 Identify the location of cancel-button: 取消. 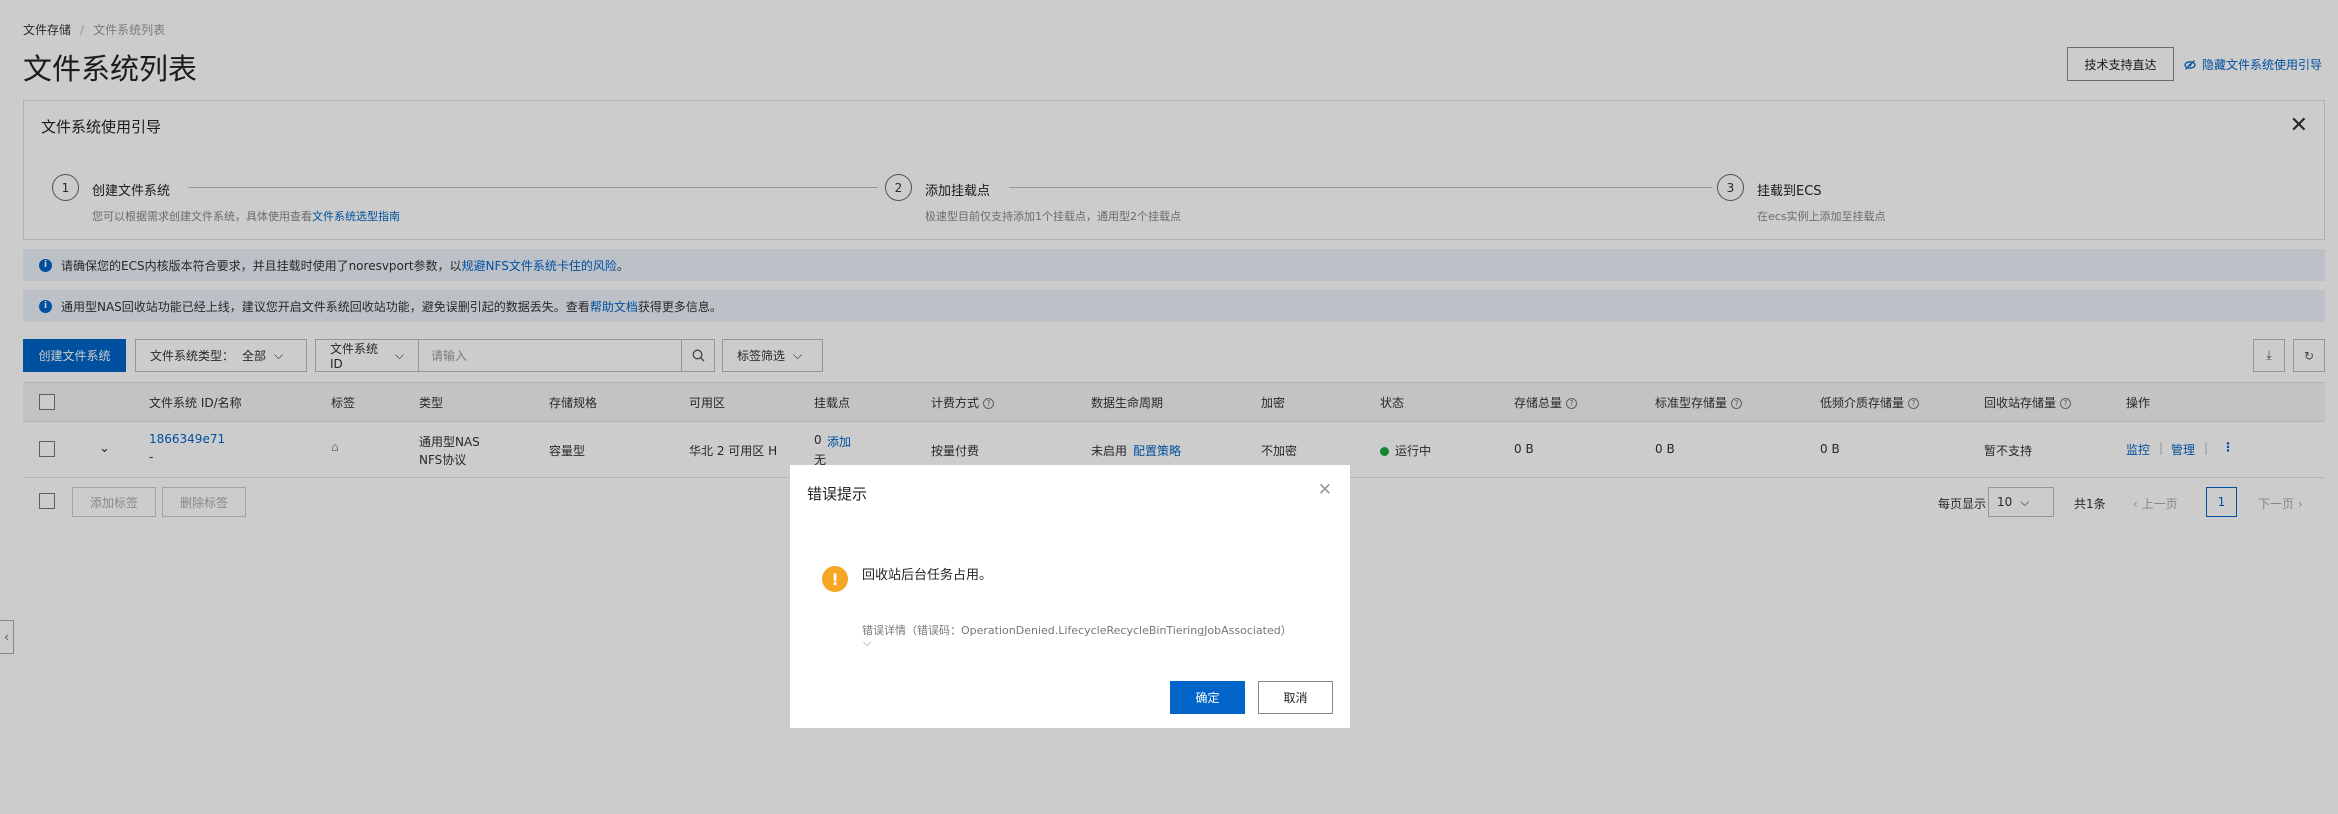
(1295, 697).